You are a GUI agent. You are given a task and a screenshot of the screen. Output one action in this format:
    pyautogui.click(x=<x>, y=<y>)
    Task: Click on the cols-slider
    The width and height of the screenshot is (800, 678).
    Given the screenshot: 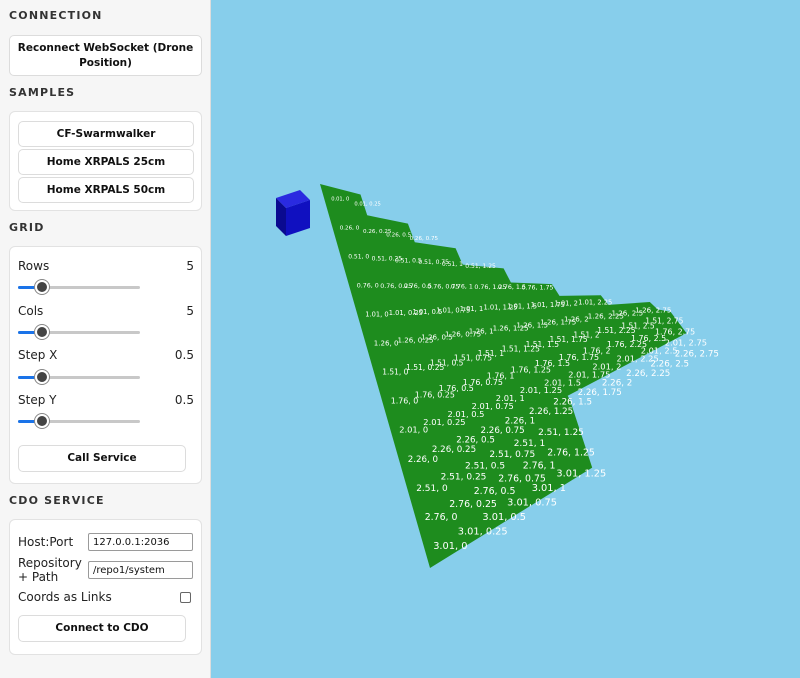 What is the action you would take?
    pyautogui.click(x=79, y=332)
    